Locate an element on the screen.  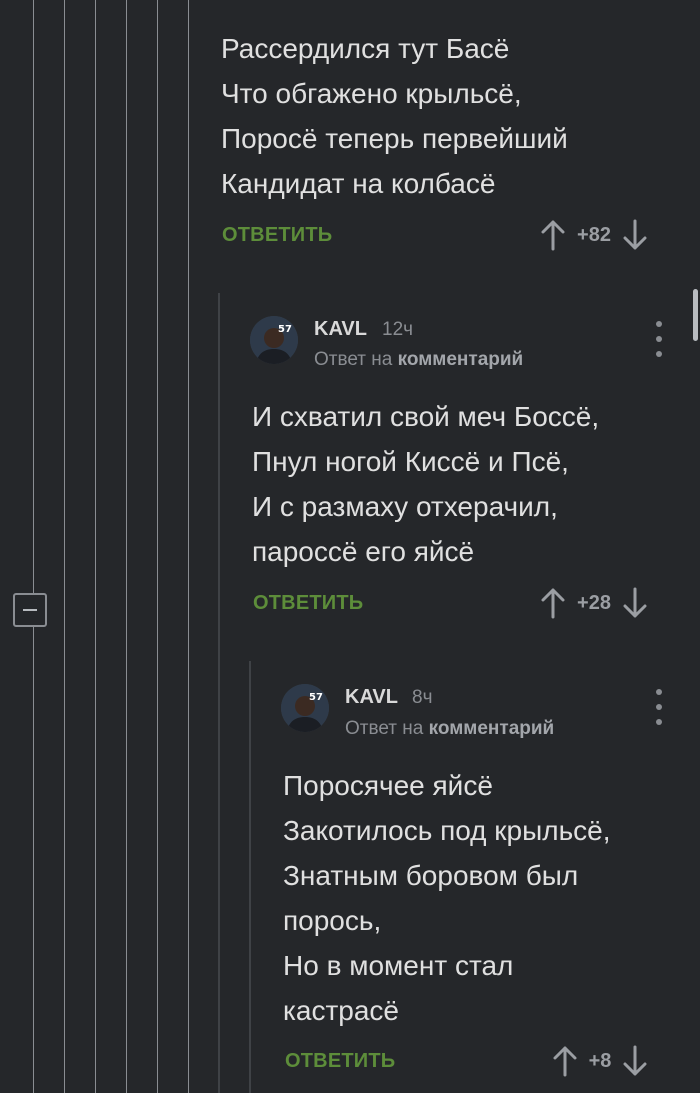
vote-controls: +82 is located at coordinates (594, 235).